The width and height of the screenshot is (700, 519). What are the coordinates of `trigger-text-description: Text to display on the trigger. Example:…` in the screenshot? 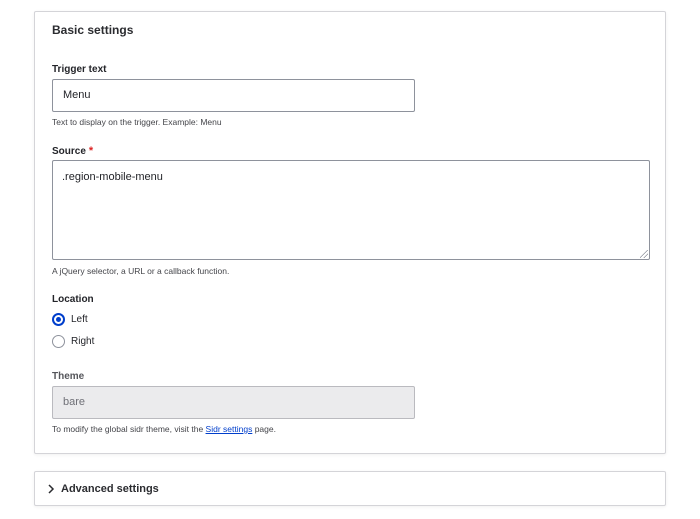 It's located at (137, 122).